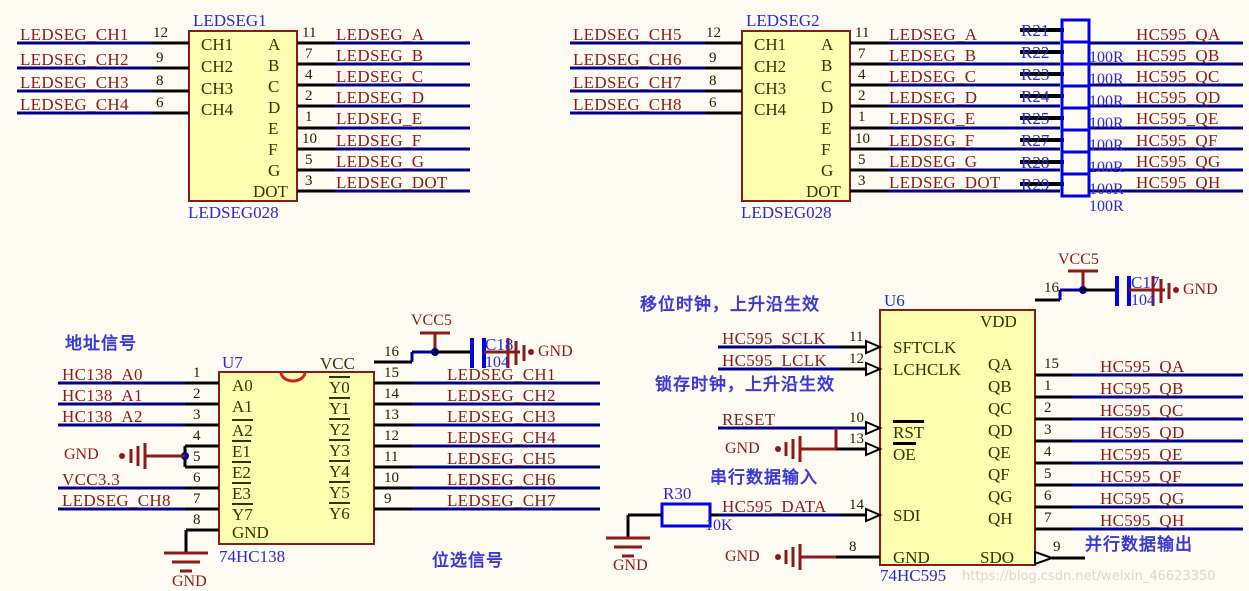  Describe the element at coordinates (793, 449) in the screenshot. I see `u6-oe-gnd-symbol` at that location.